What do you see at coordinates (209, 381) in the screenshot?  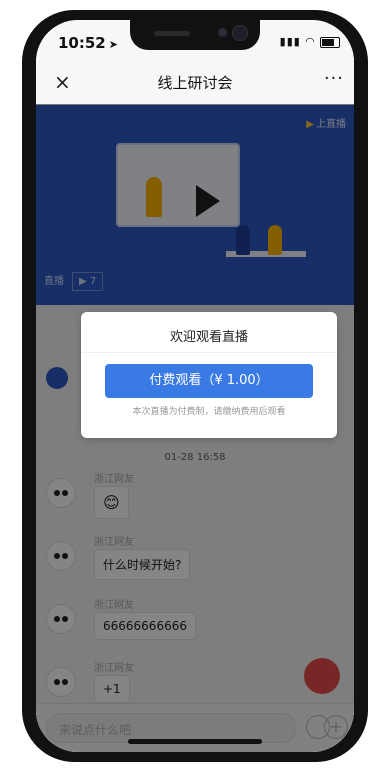 I see `pay-to-watch-button: 付费观看（¥ 1.00）` at bounding box center [209, 381].